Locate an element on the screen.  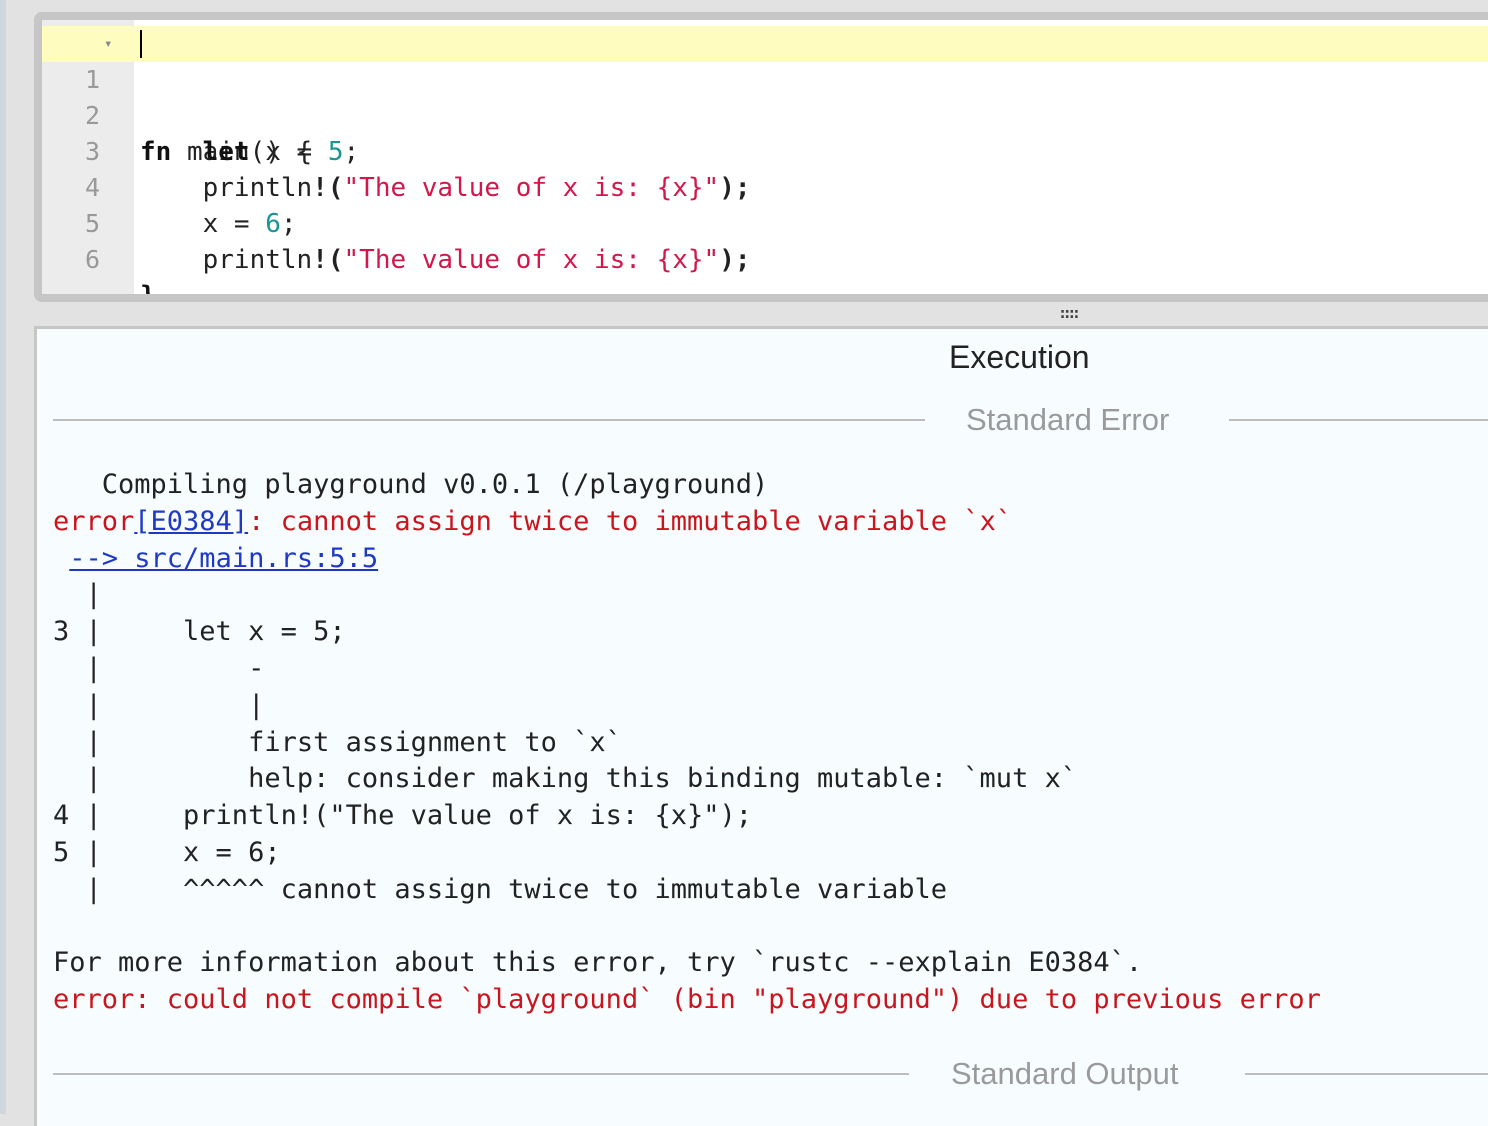
stderr-line: 3 | let x = 5; is located at coordinates (199, 632).